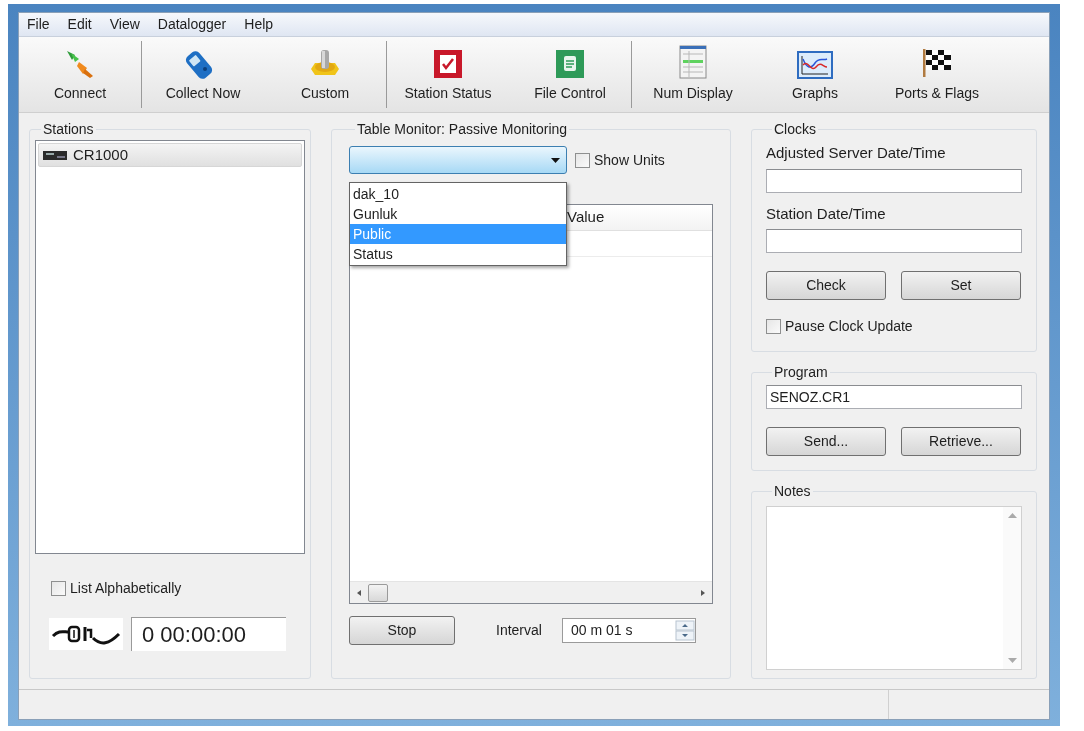 This screenshot has width=1084, height=731. Describe the element at coordinates (79, 24) in the screenshot. I see `menu-item: Edit` at that location.